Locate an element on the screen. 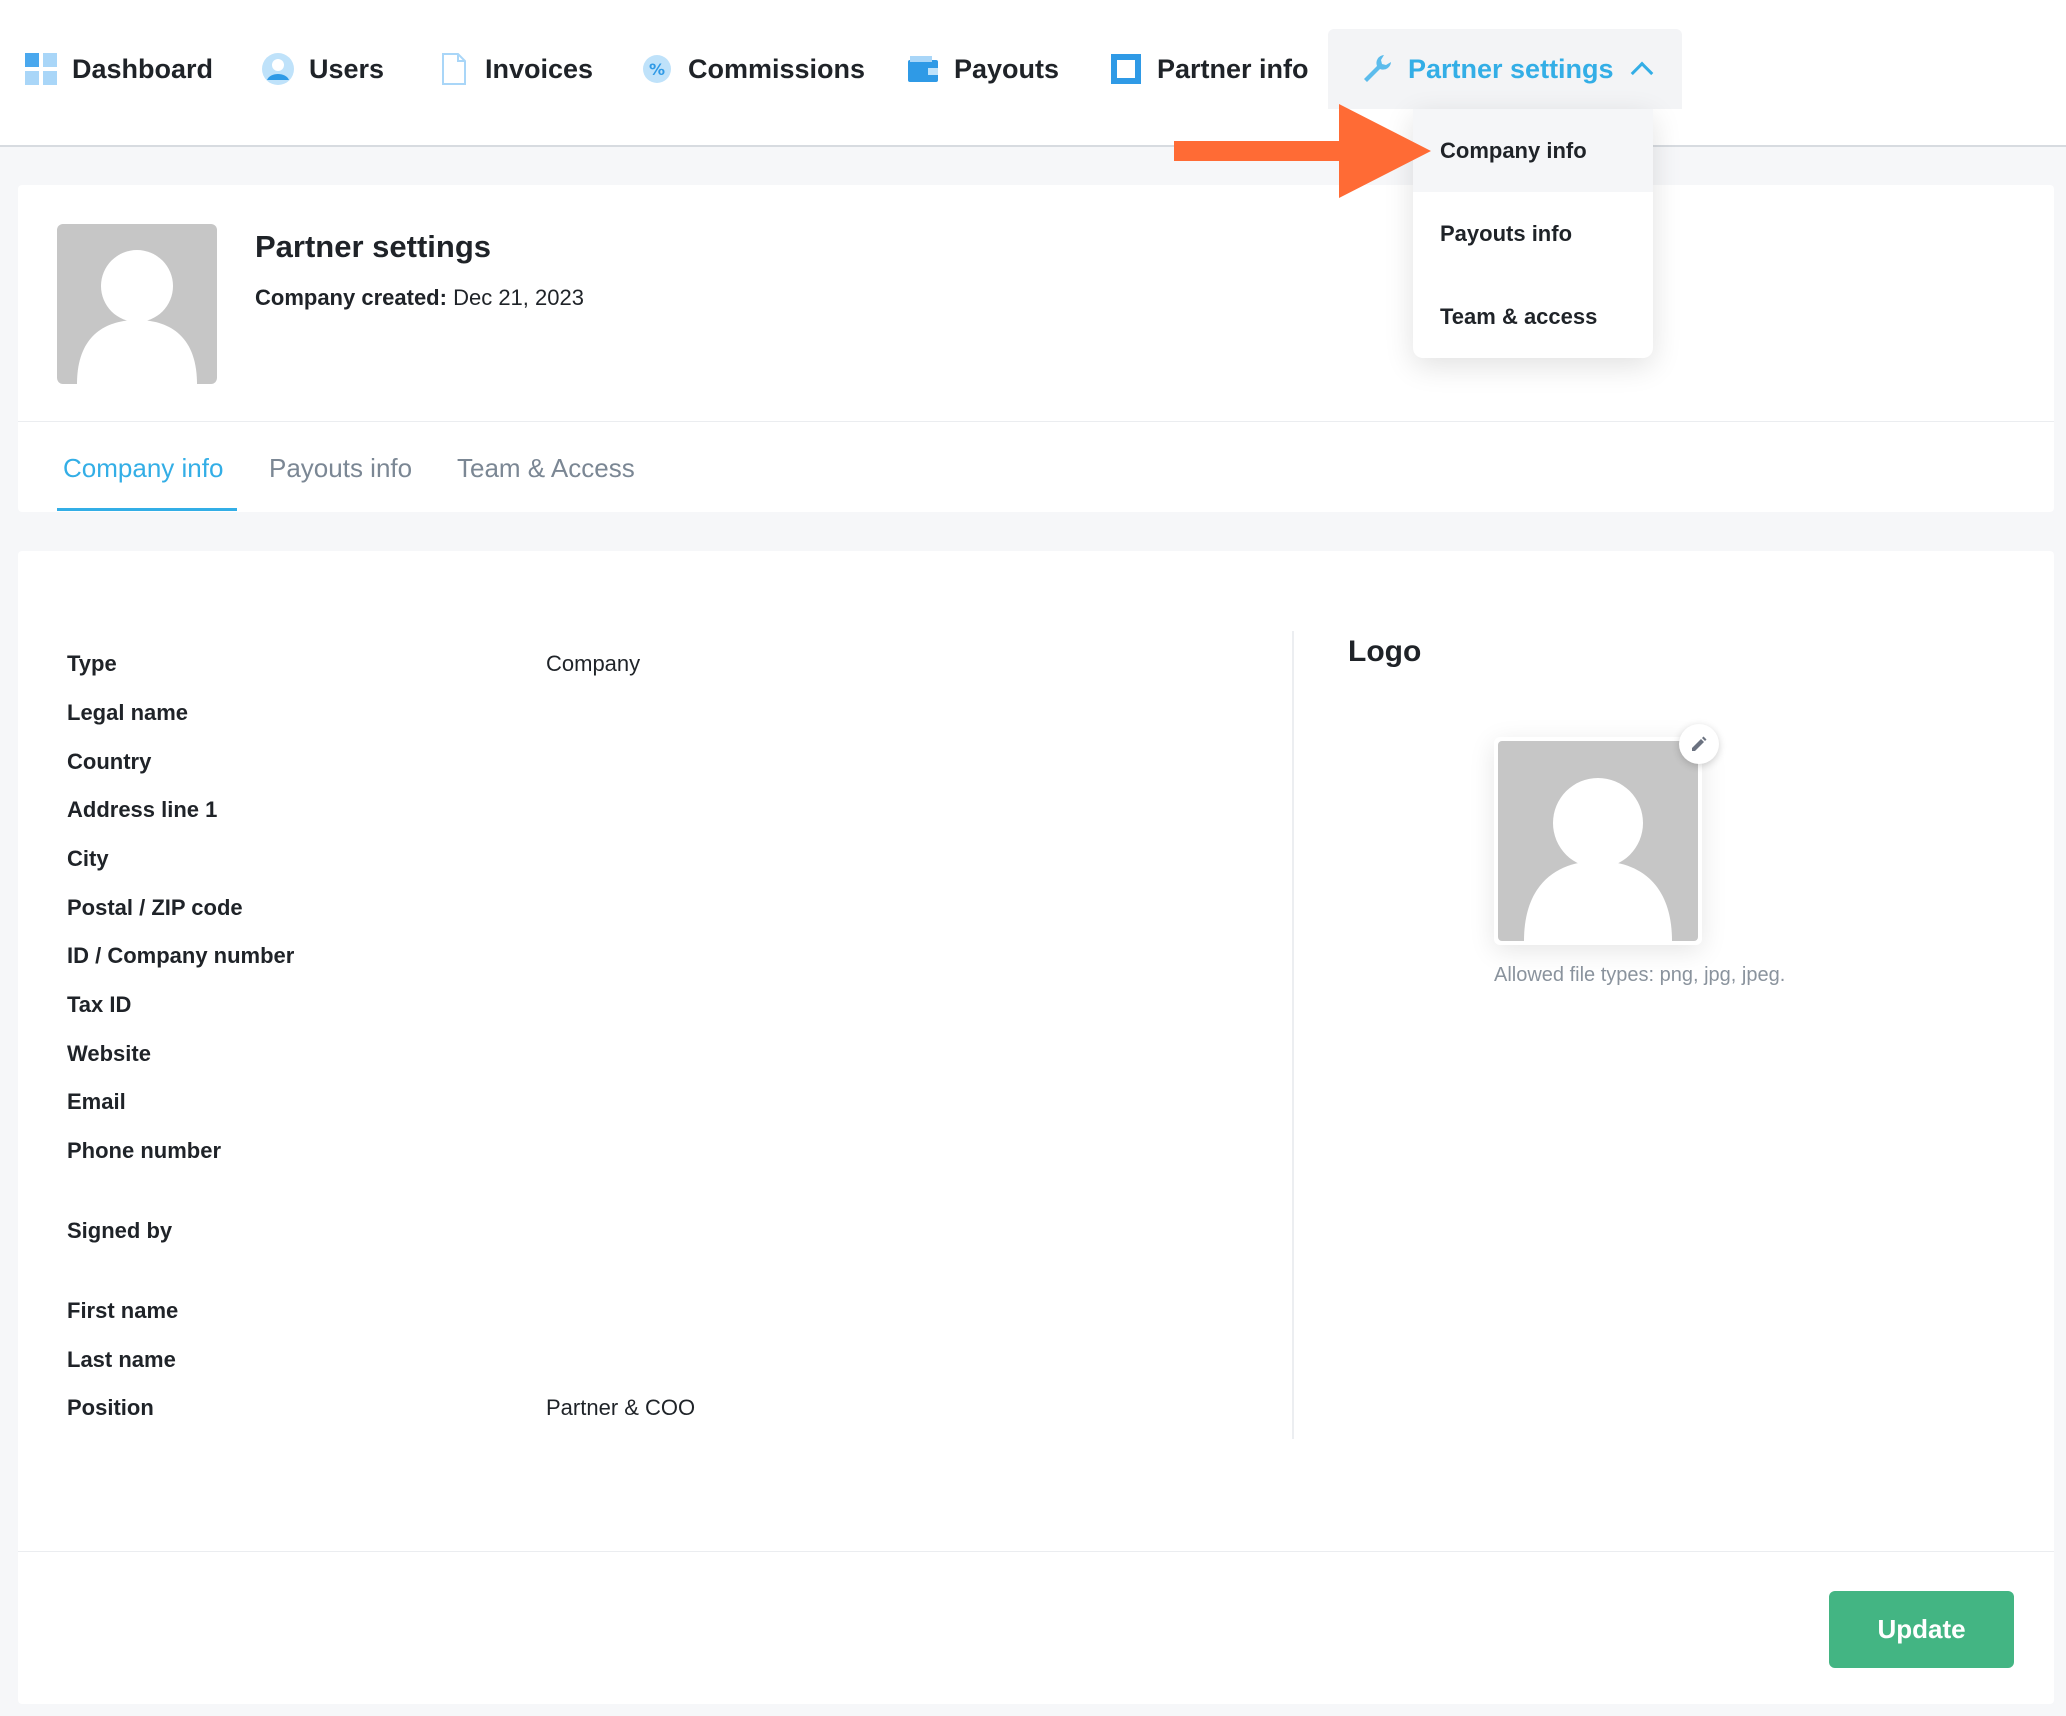  company-created: Company created: Dec 21, 2023 is located at coordinates (419, 298).